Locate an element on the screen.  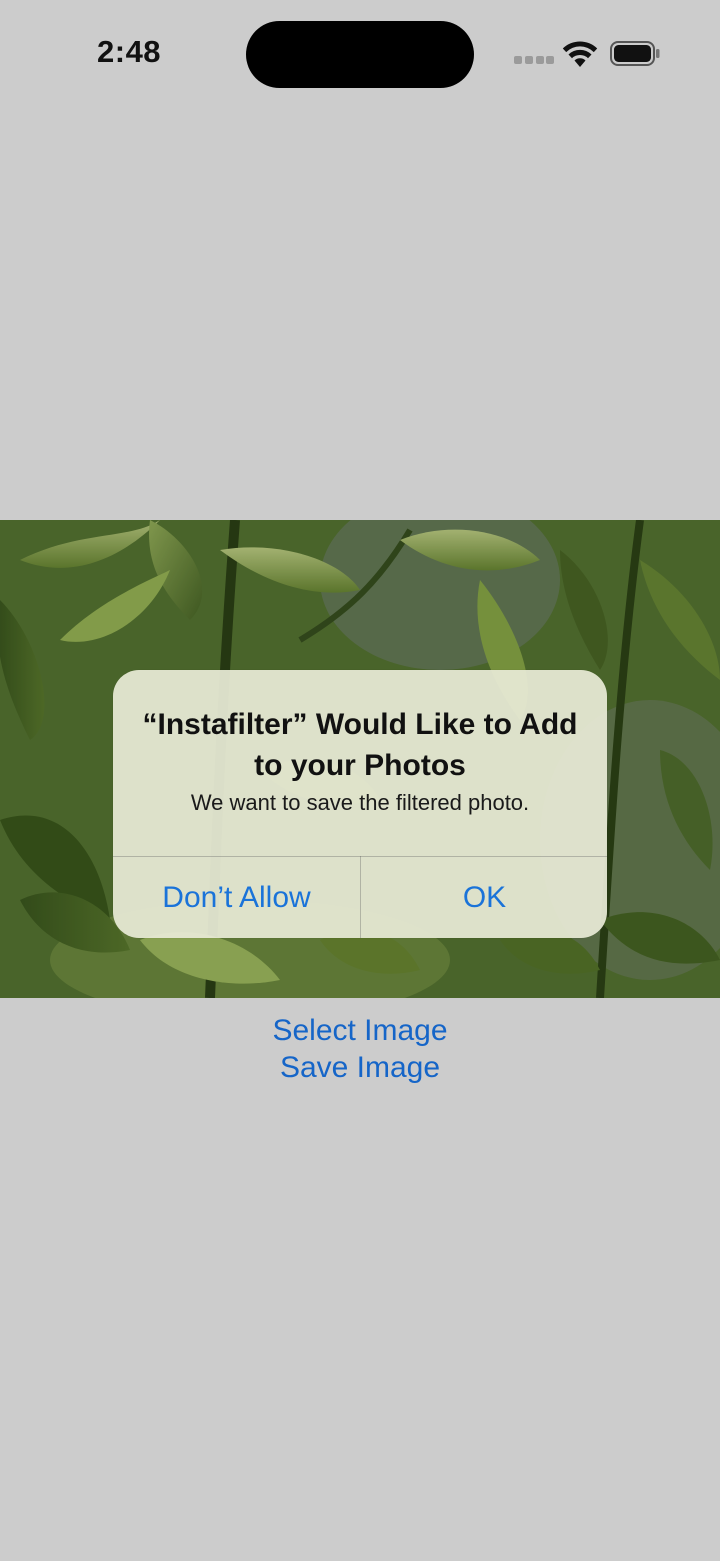
battery-icon is located at coordinates (635, 53).